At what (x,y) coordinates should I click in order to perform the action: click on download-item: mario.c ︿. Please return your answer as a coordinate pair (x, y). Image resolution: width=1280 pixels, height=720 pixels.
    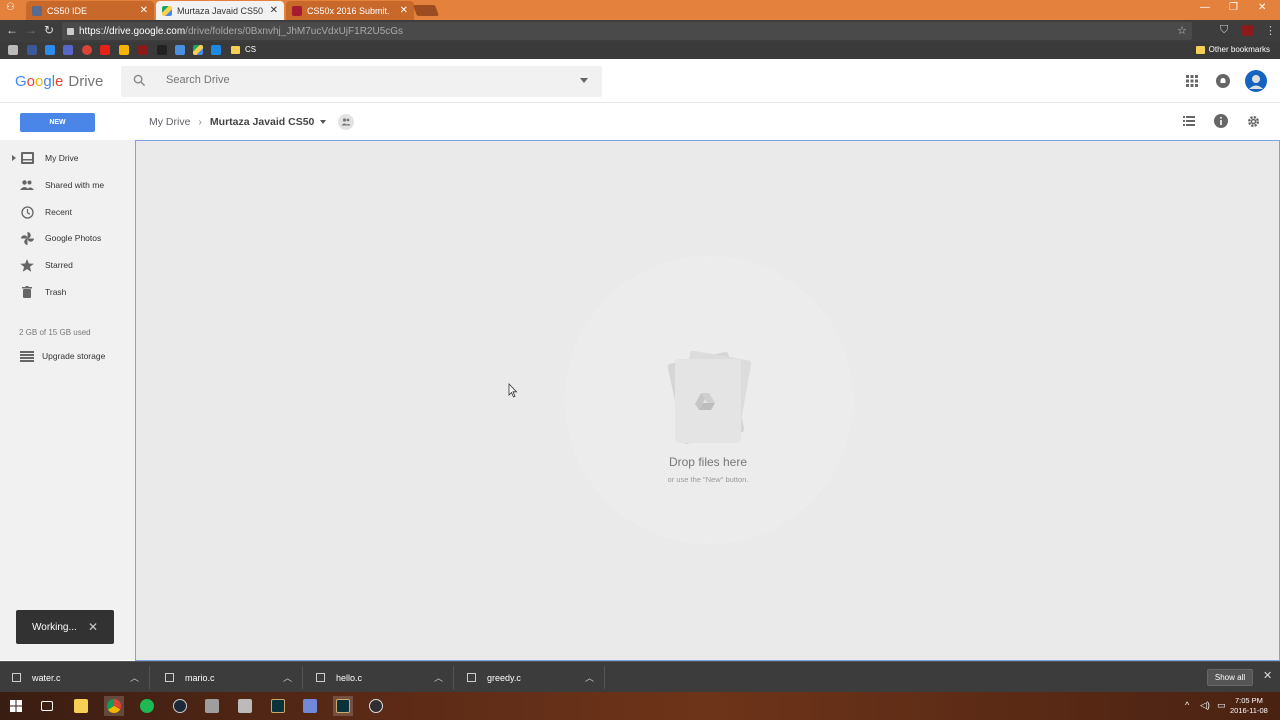
    Looking at the image, I should click on (228, 677).